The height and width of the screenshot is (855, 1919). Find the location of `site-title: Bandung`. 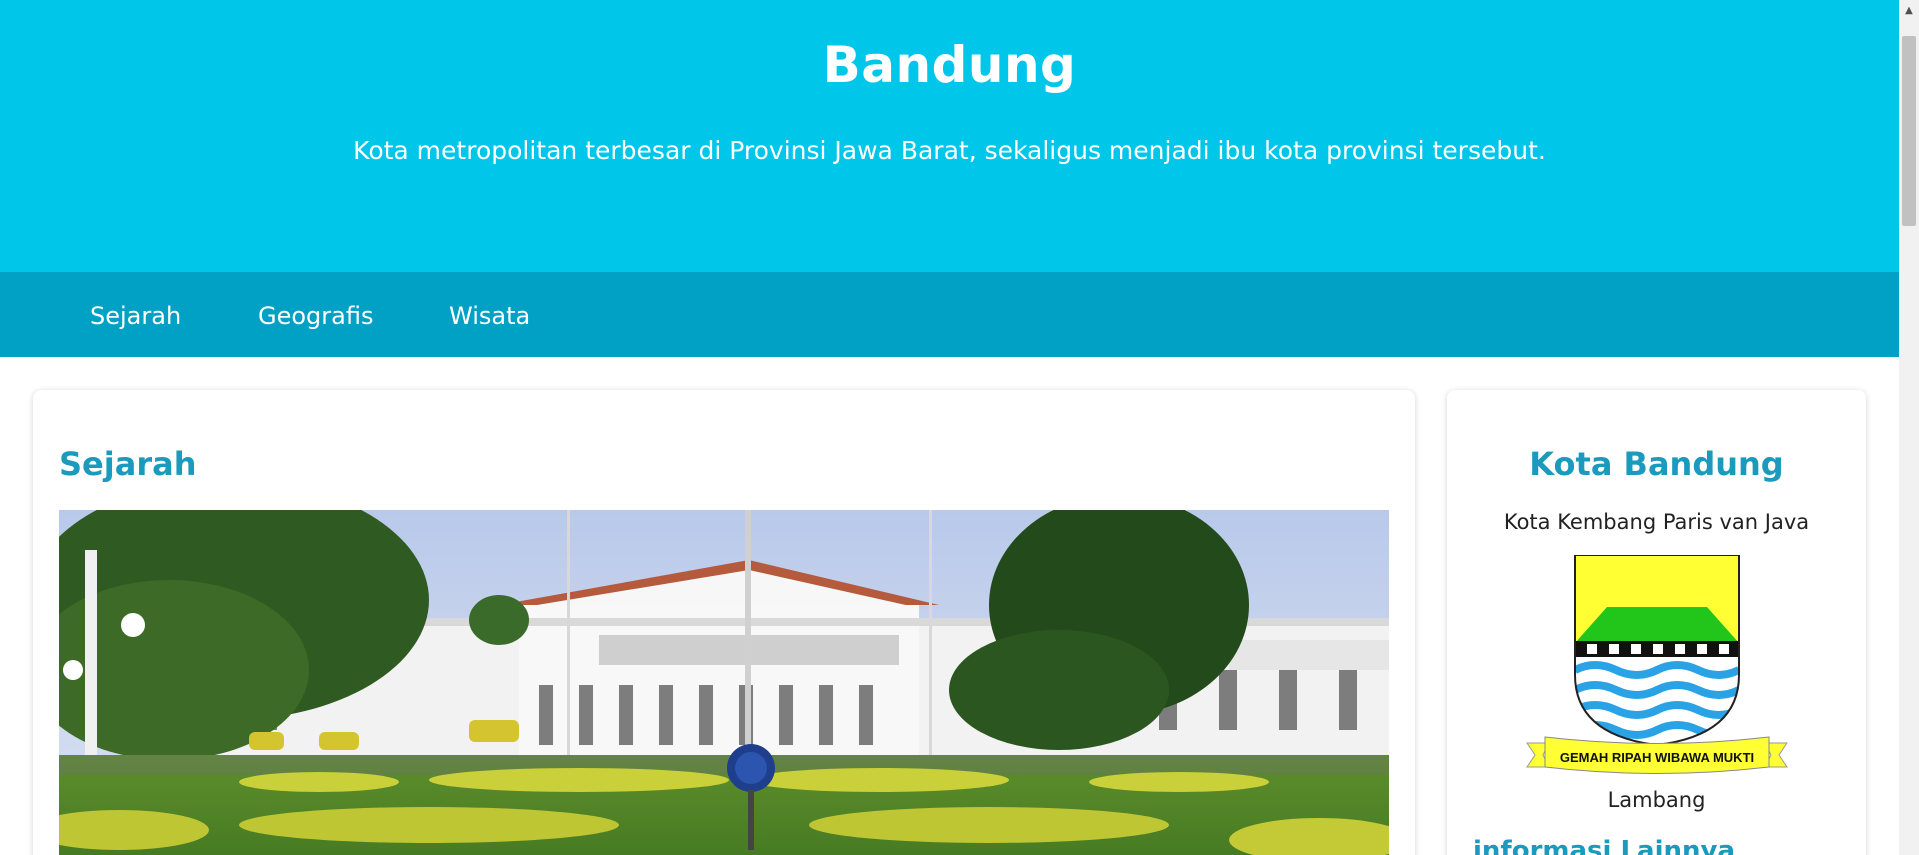

site-title: Bandung is located at coordinates (949, 65).